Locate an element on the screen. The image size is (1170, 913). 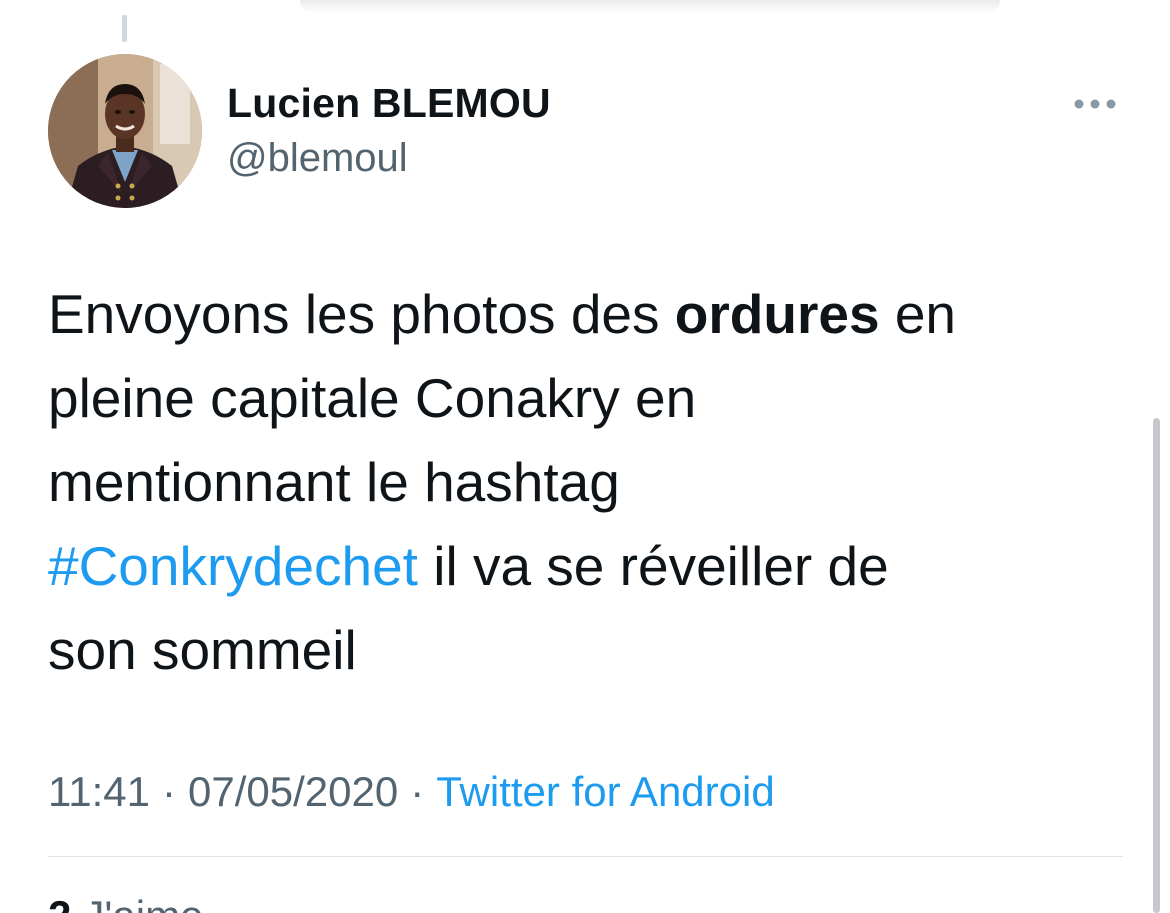
avatar is located at coordinates (125, 131).